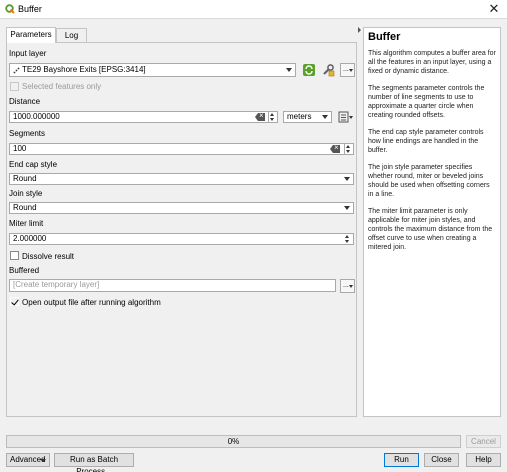 The height and width of the screenshot is (472, 507). What do you see at coordinates (181, 179) in the screenshot?
I see `end-cap-style-combo: Round` at bounding box center [181, 179].